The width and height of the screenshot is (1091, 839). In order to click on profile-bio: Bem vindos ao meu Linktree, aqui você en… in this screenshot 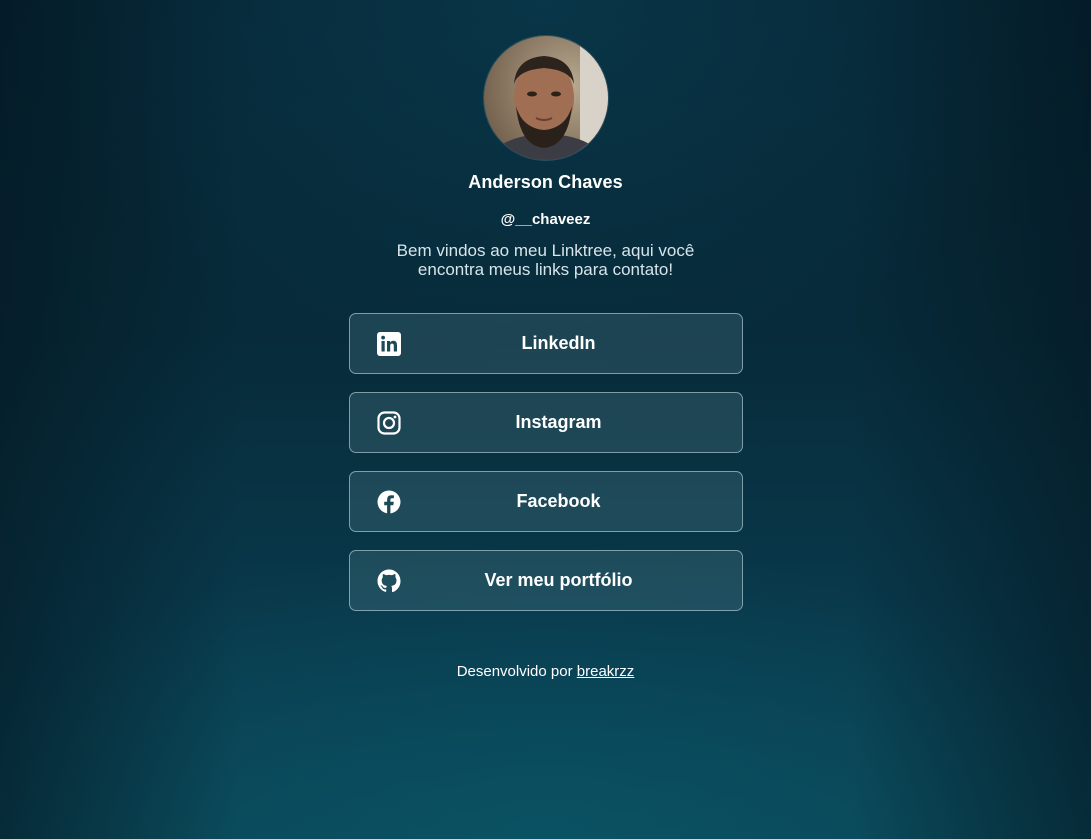, I will do `click(545, 260)`.